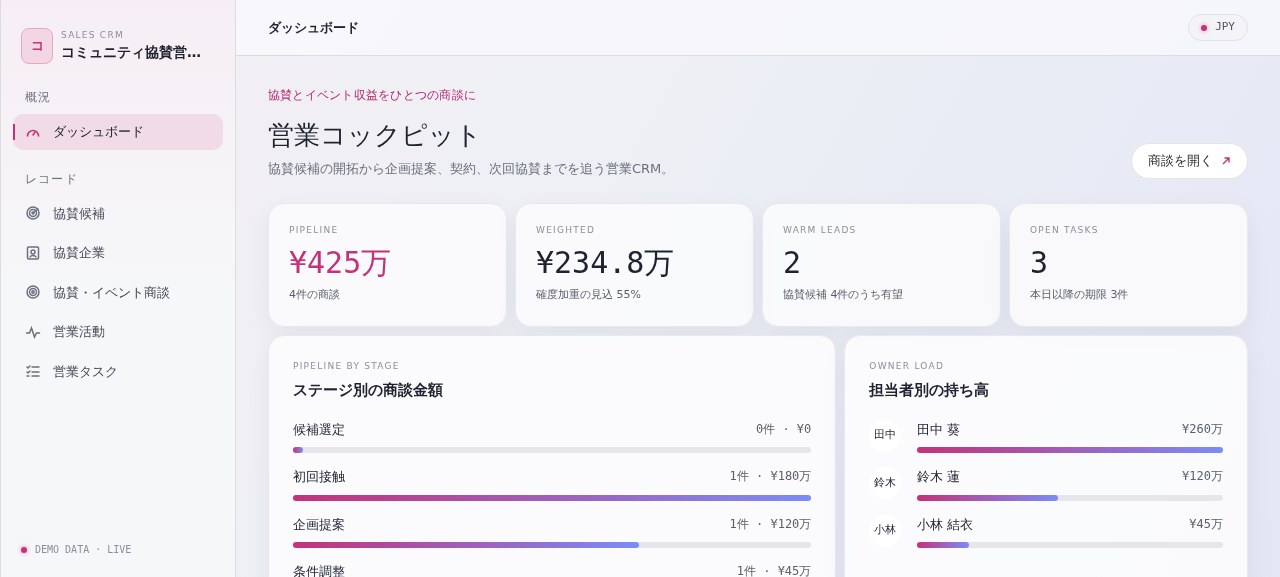  What do you see at coordinates (33, 371) in the screenshot?
I see `checklist-icon` at bounding box center [33, 371].